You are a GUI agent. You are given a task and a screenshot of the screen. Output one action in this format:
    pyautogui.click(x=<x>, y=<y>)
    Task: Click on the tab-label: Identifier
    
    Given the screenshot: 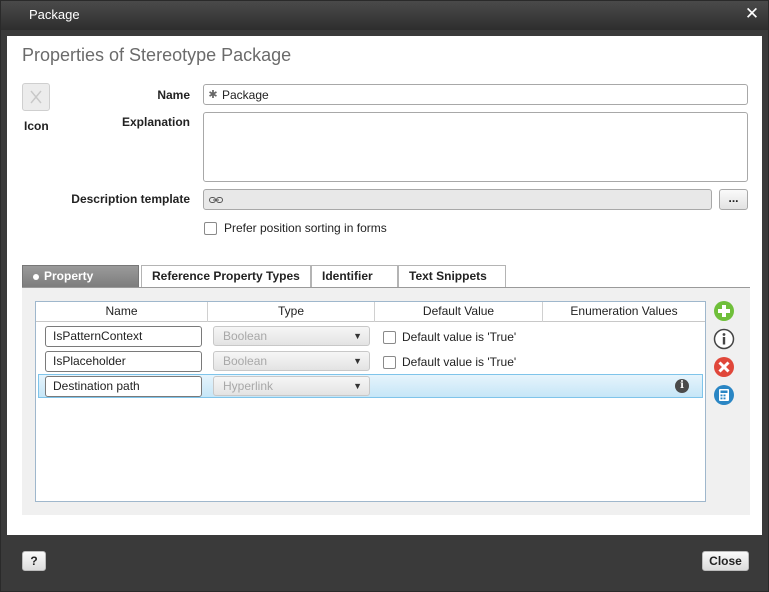 What is the action you would take?
    pyautogui.click(x=347, y=276)
    